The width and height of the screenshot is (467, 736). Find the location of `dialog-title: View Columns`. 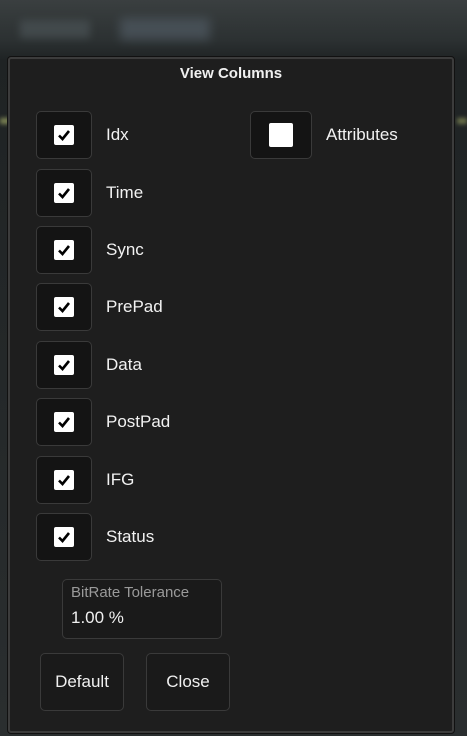

dialog-title: View Columns is located at coordinates (231, 73).